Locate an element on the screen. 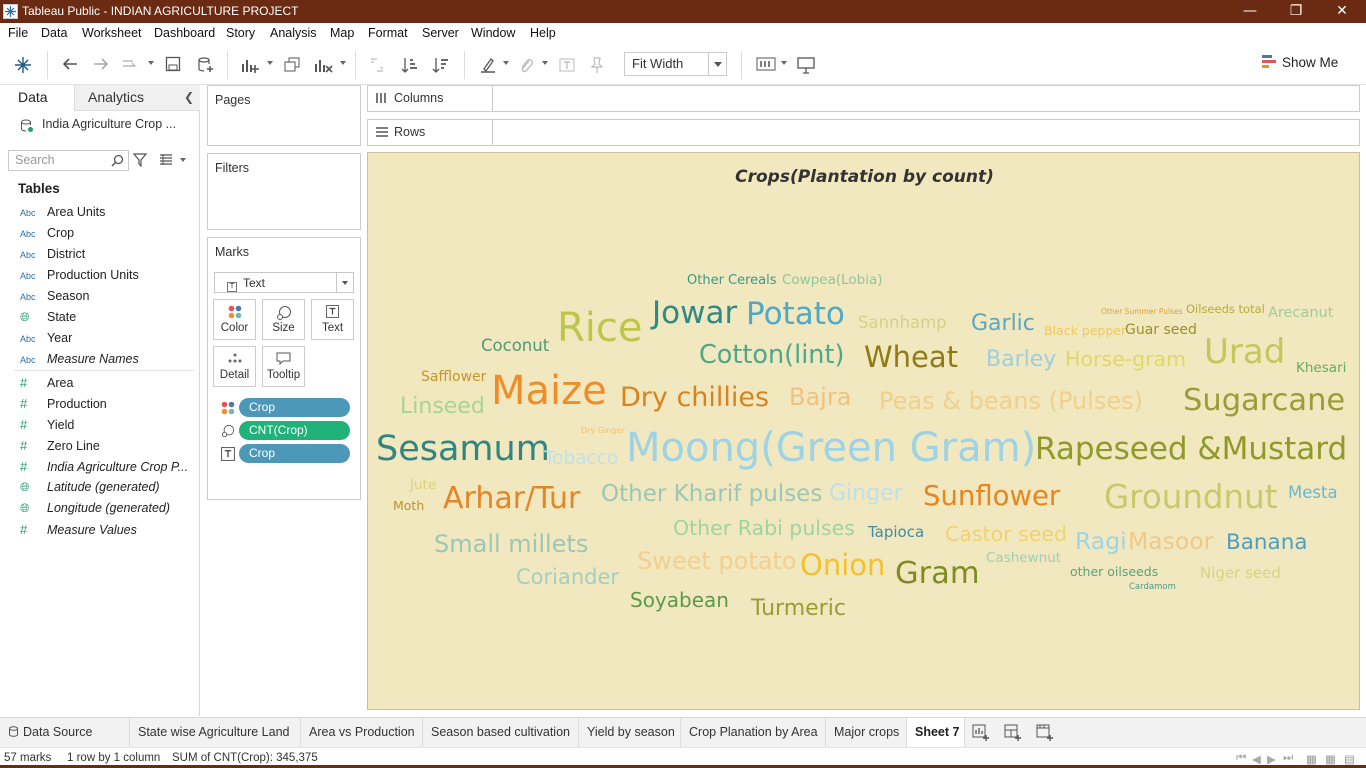 Image resolution: width=1366 pixels, height=768 pixels. chevron-down-icon is located at coordinates (717, 64).